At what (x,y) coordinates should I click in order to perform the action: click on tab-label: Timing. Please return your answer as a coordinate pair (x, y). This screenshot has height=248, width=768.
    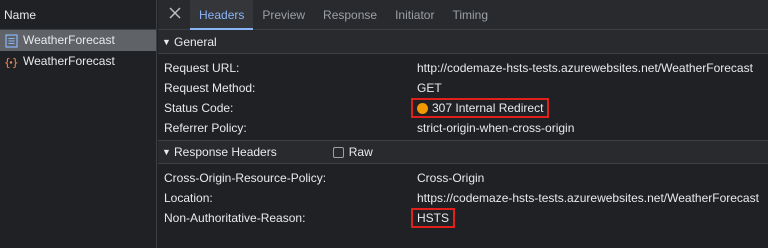
    Looking at the image, I should click on (470, 14).